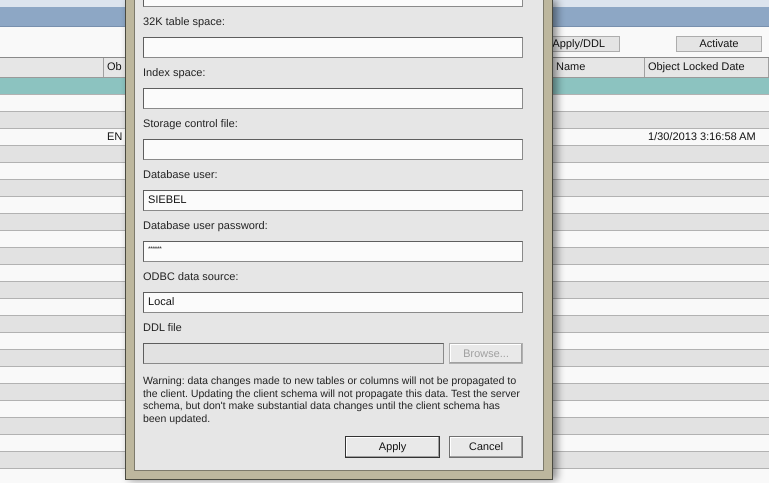 This screenshot has height=483, width=769. What do you see at coordinates (191, 124) in the screenshot?
I see `field-label: Storage control file:` at bounding box center [191, 124].